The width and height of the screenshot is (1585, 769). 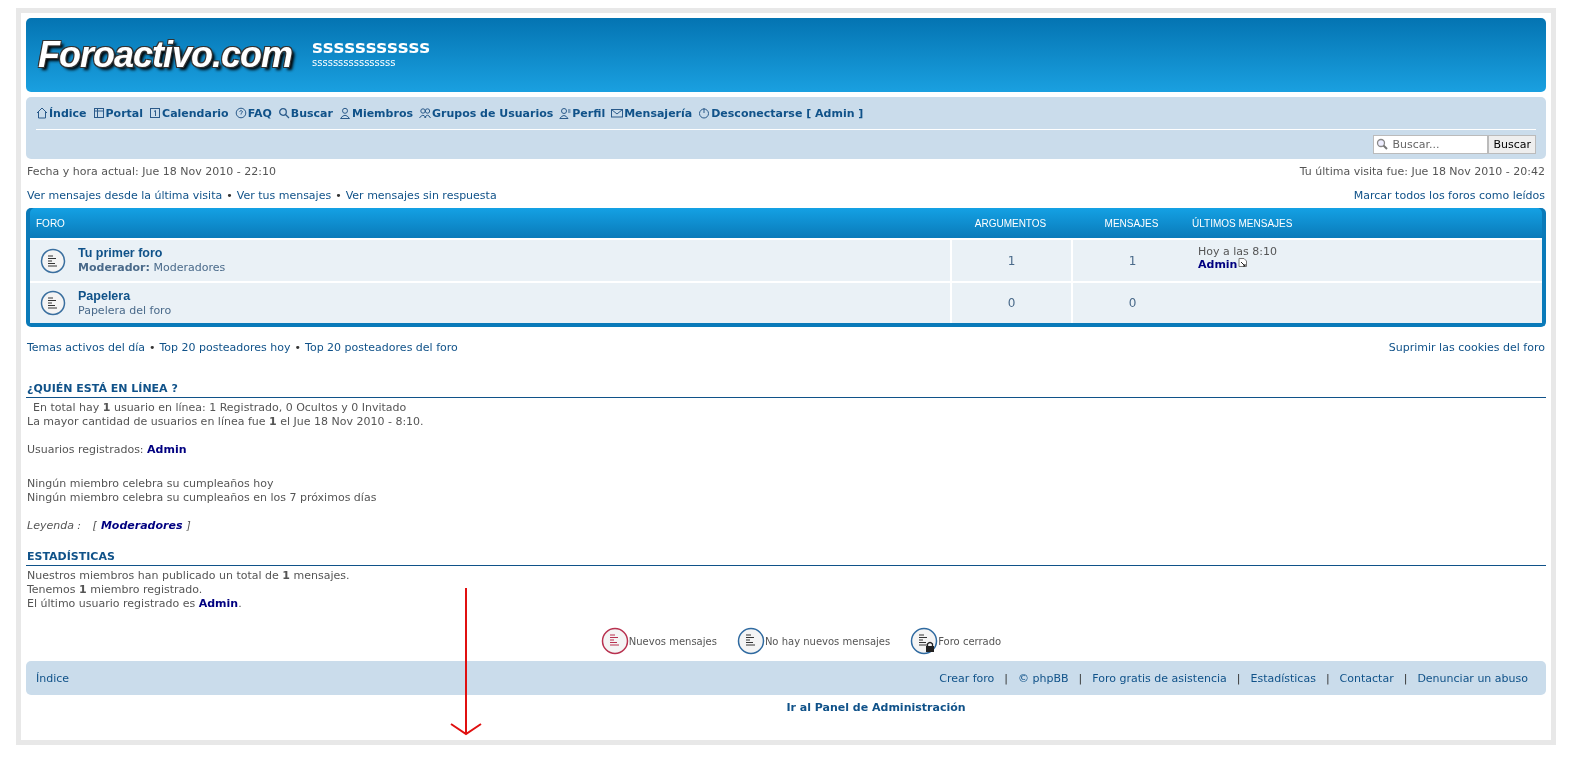 What do you see at coordinates (375, 113) in the screenshot?
I see `nav-link: Miembros` at bounding box center [375, 113].